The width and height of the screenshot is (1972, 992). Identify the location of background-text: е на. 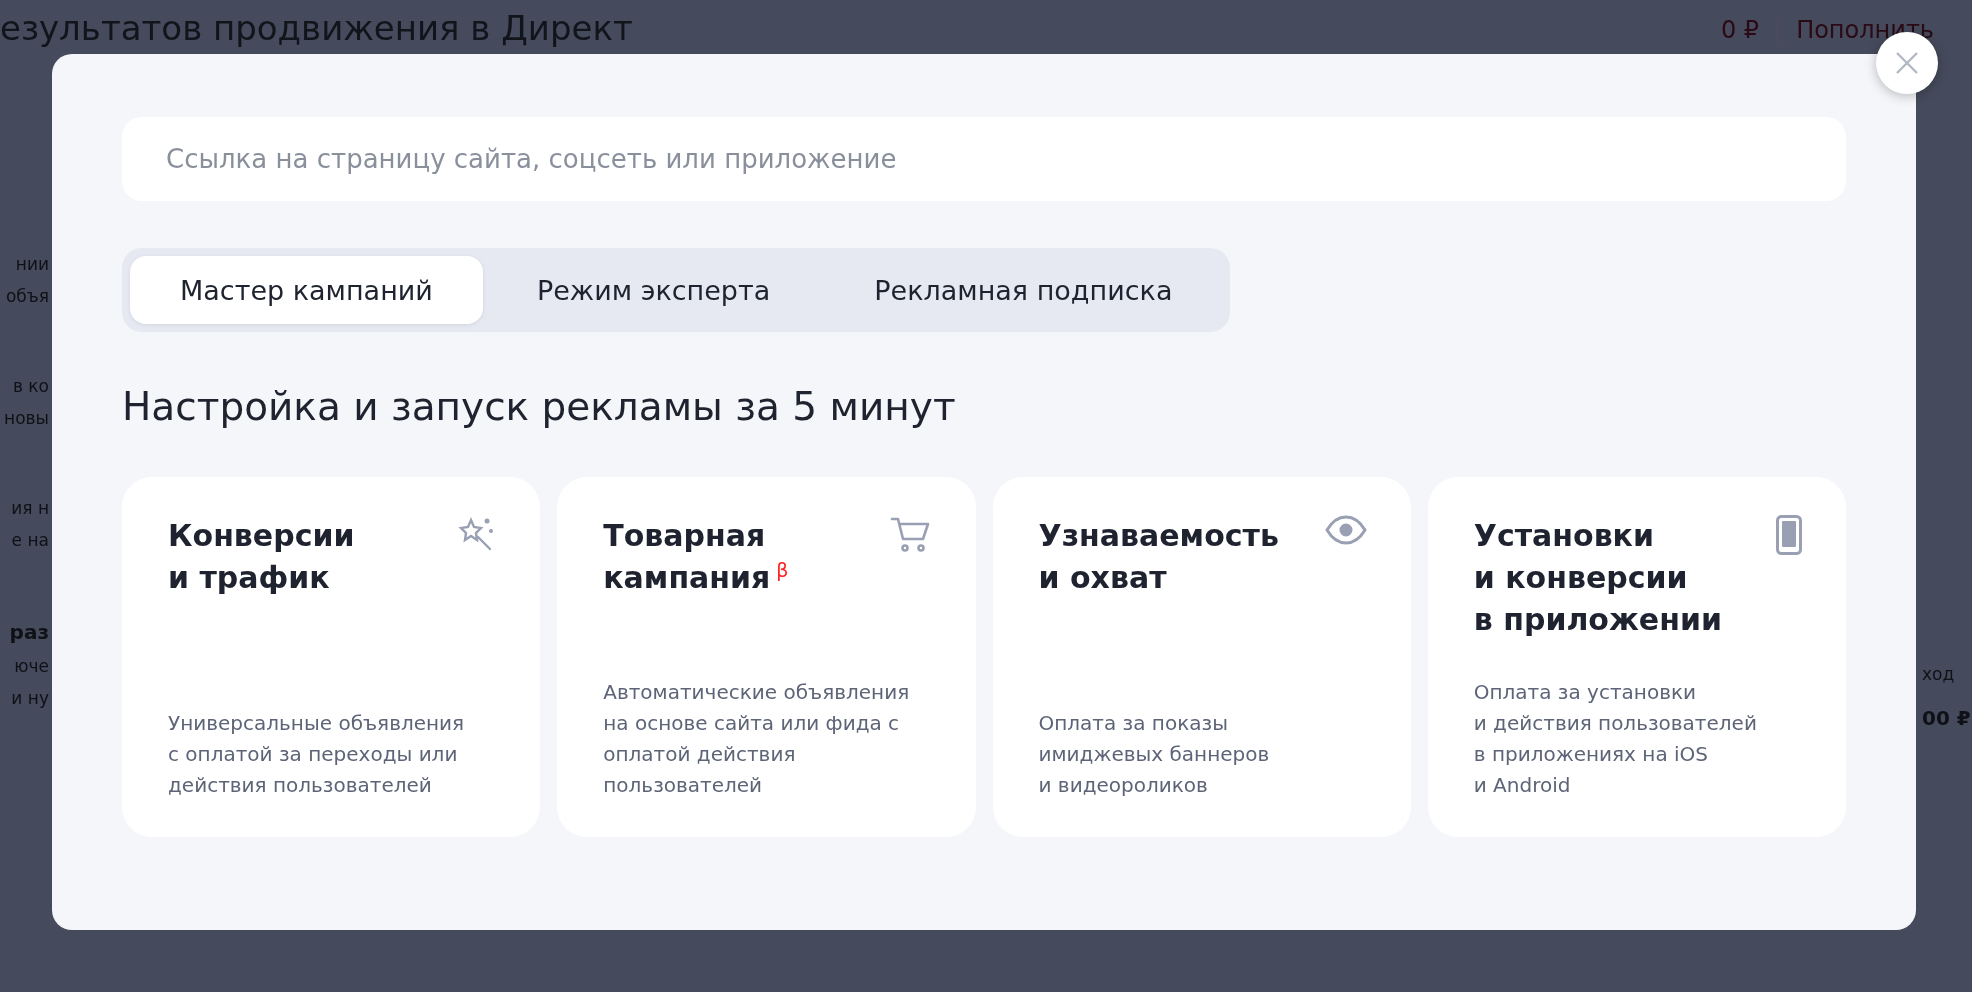
(30, 540).